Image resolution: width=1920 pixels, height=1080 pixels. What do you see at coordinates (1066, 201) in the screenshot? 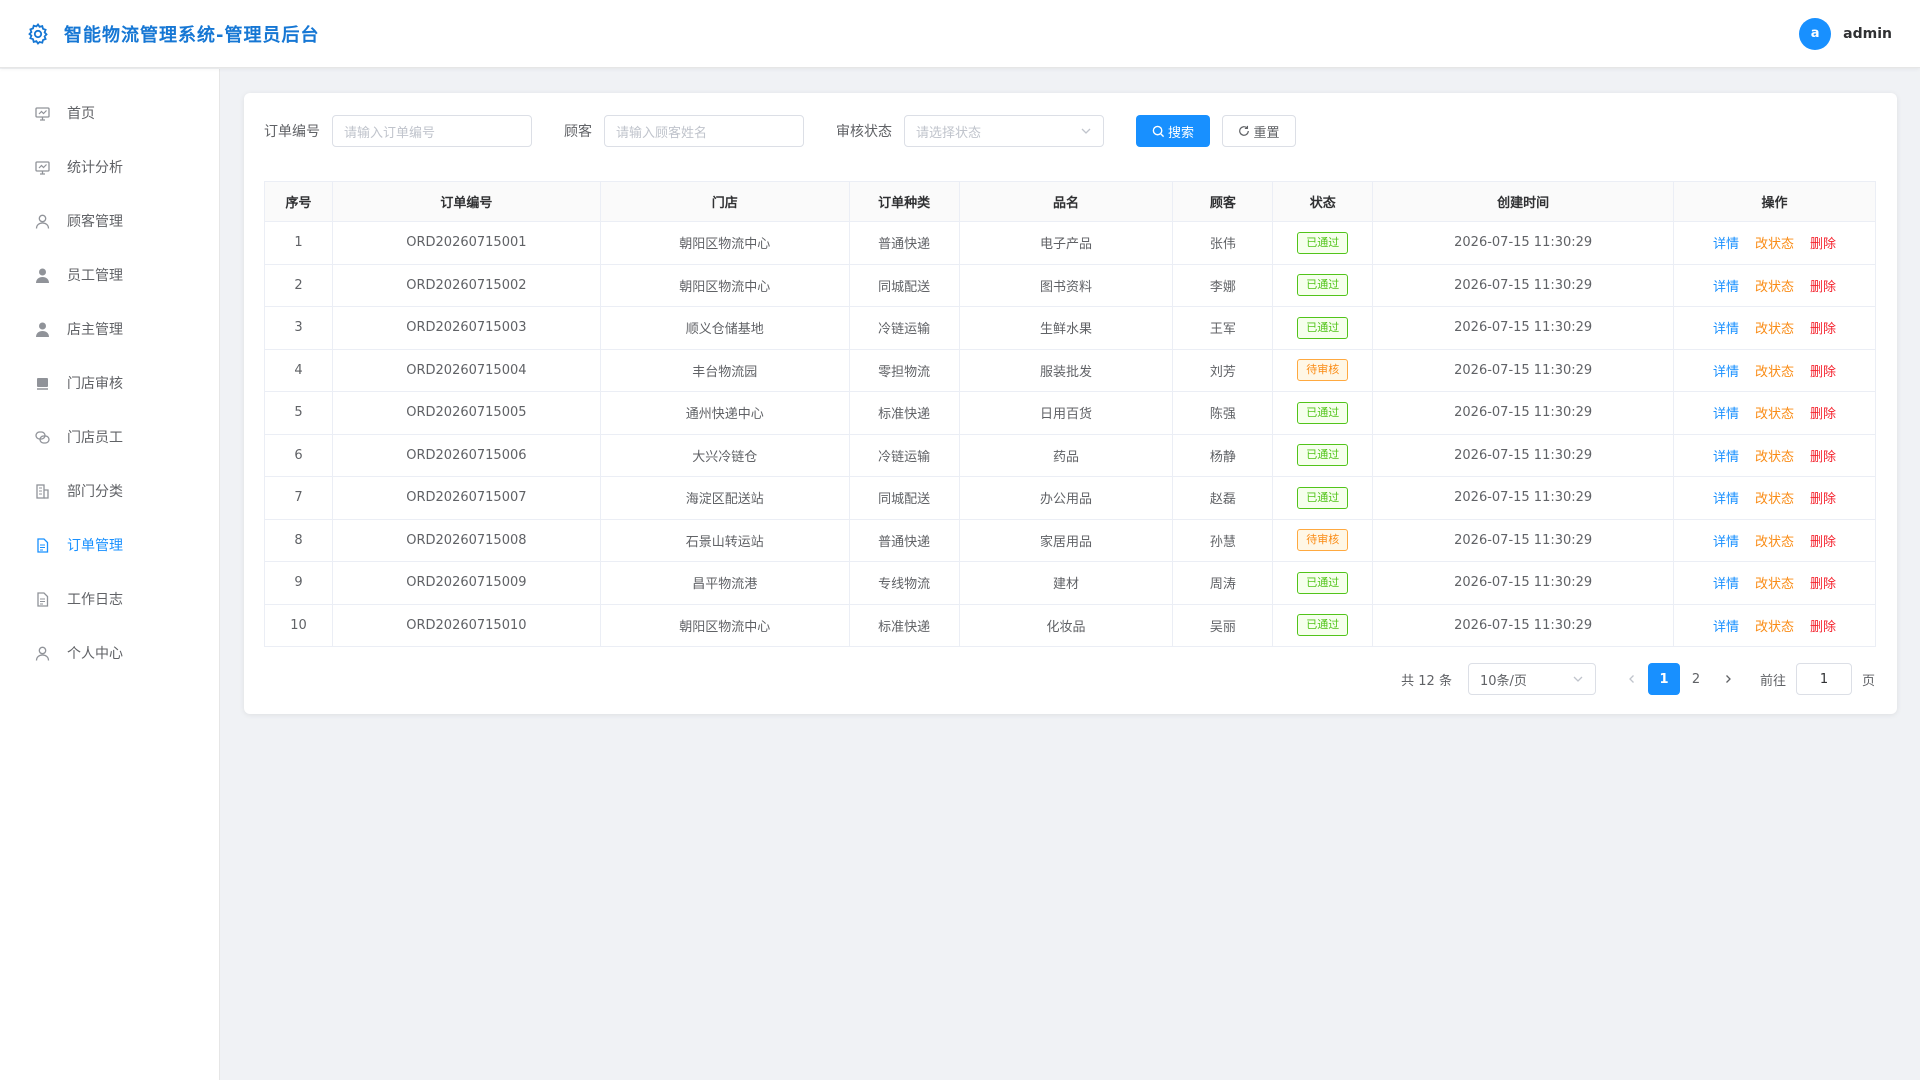
I see `column-header: 品名` at bounding box center [1066, 201].